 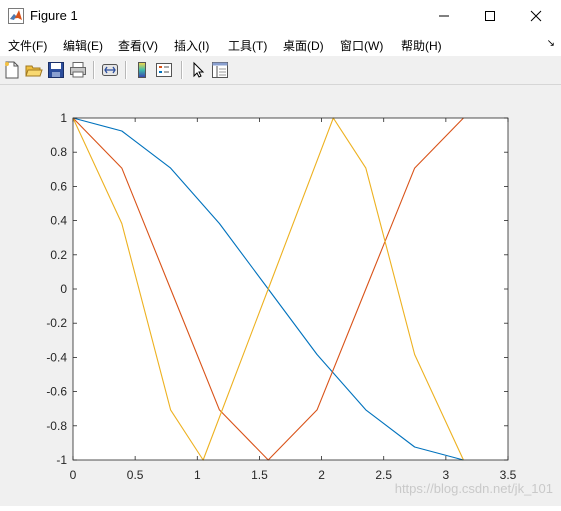 What do you see at coordinates (54, 15) in the screenshot?
I see `window-title: Figure 1` at bounding box center [54, 15].